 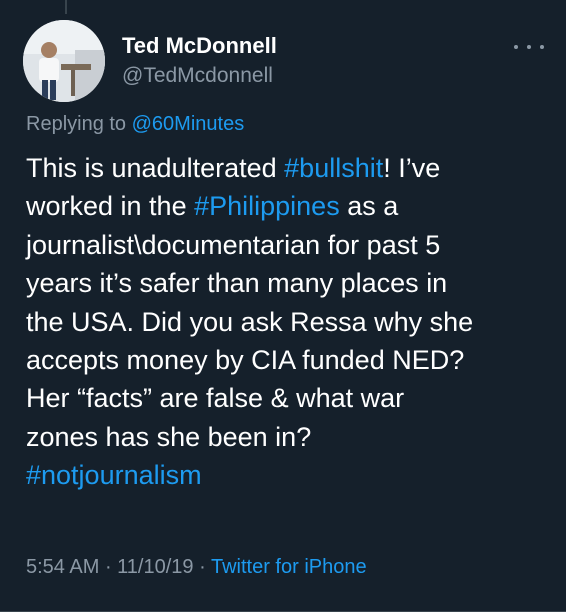 I want to click on tweet-meta: 5:54 AM · 11/10/19 · Twitter for iPhone, so click(x=196, y=567).